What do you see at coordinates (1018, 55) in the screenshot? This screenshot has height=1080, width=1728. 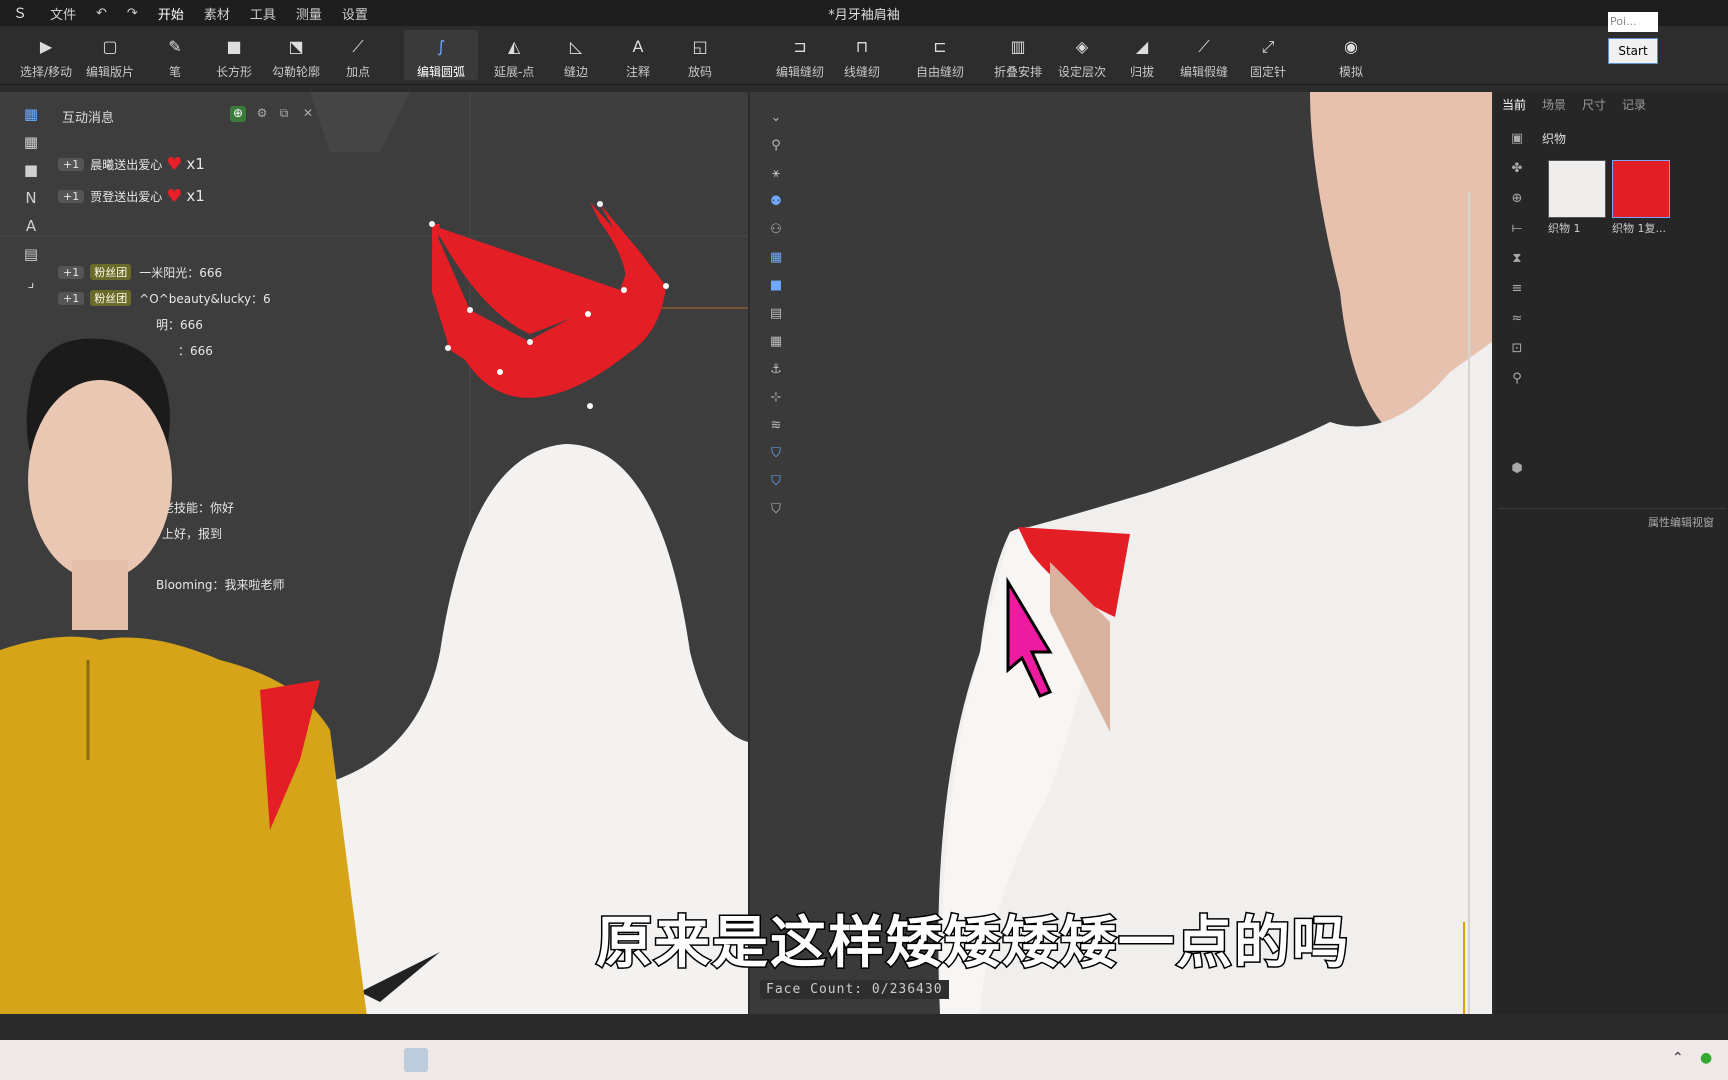 I see `tool-fold-arrange: ▥ 折叠安排` at bounding box center [1018, 55].